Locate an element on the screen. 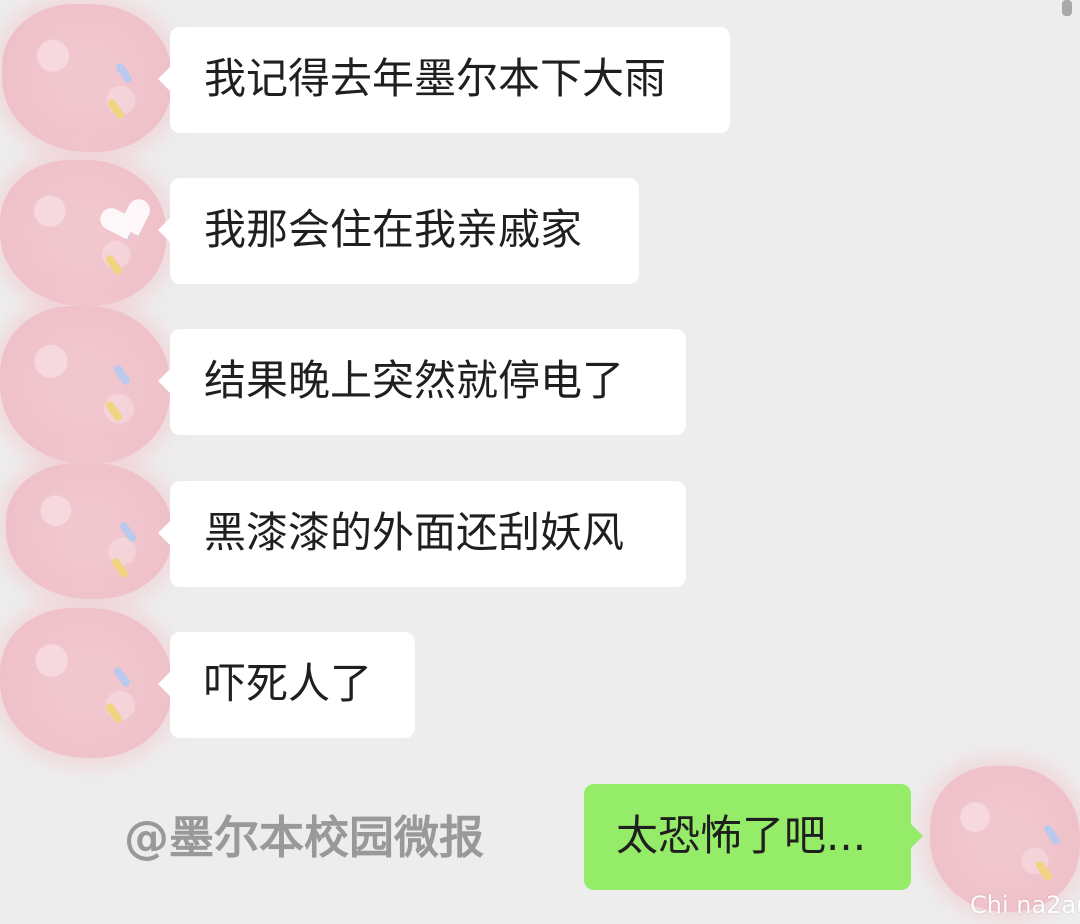  watermark-text: @墨尔本校园微报 is located at coordinates (304, 837).